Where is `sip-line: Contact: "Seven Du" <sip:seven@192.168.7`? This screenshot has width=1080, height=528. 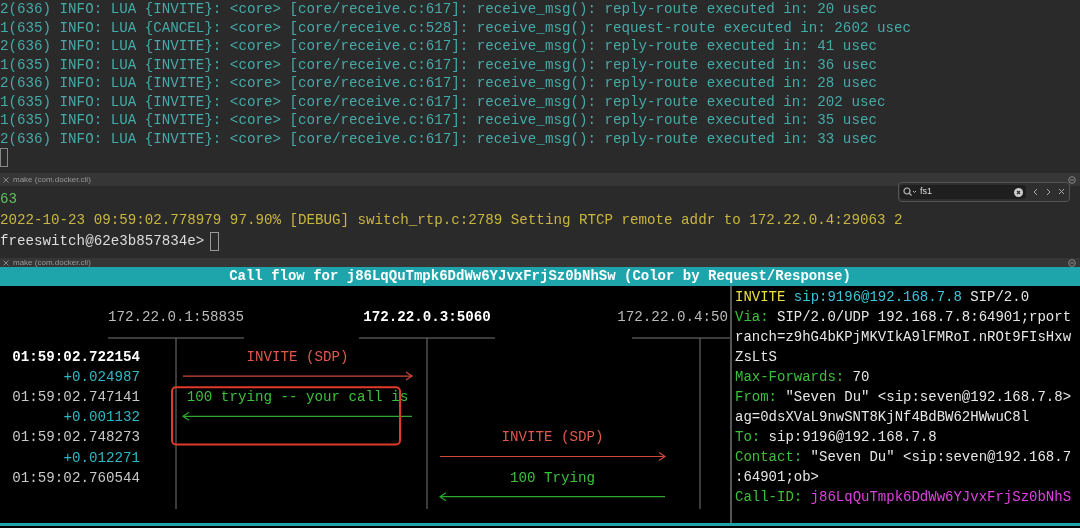 sip-line: Contact: "Seven Du" <sip:seven@192.168.7 is located at coordinates (904, 457).